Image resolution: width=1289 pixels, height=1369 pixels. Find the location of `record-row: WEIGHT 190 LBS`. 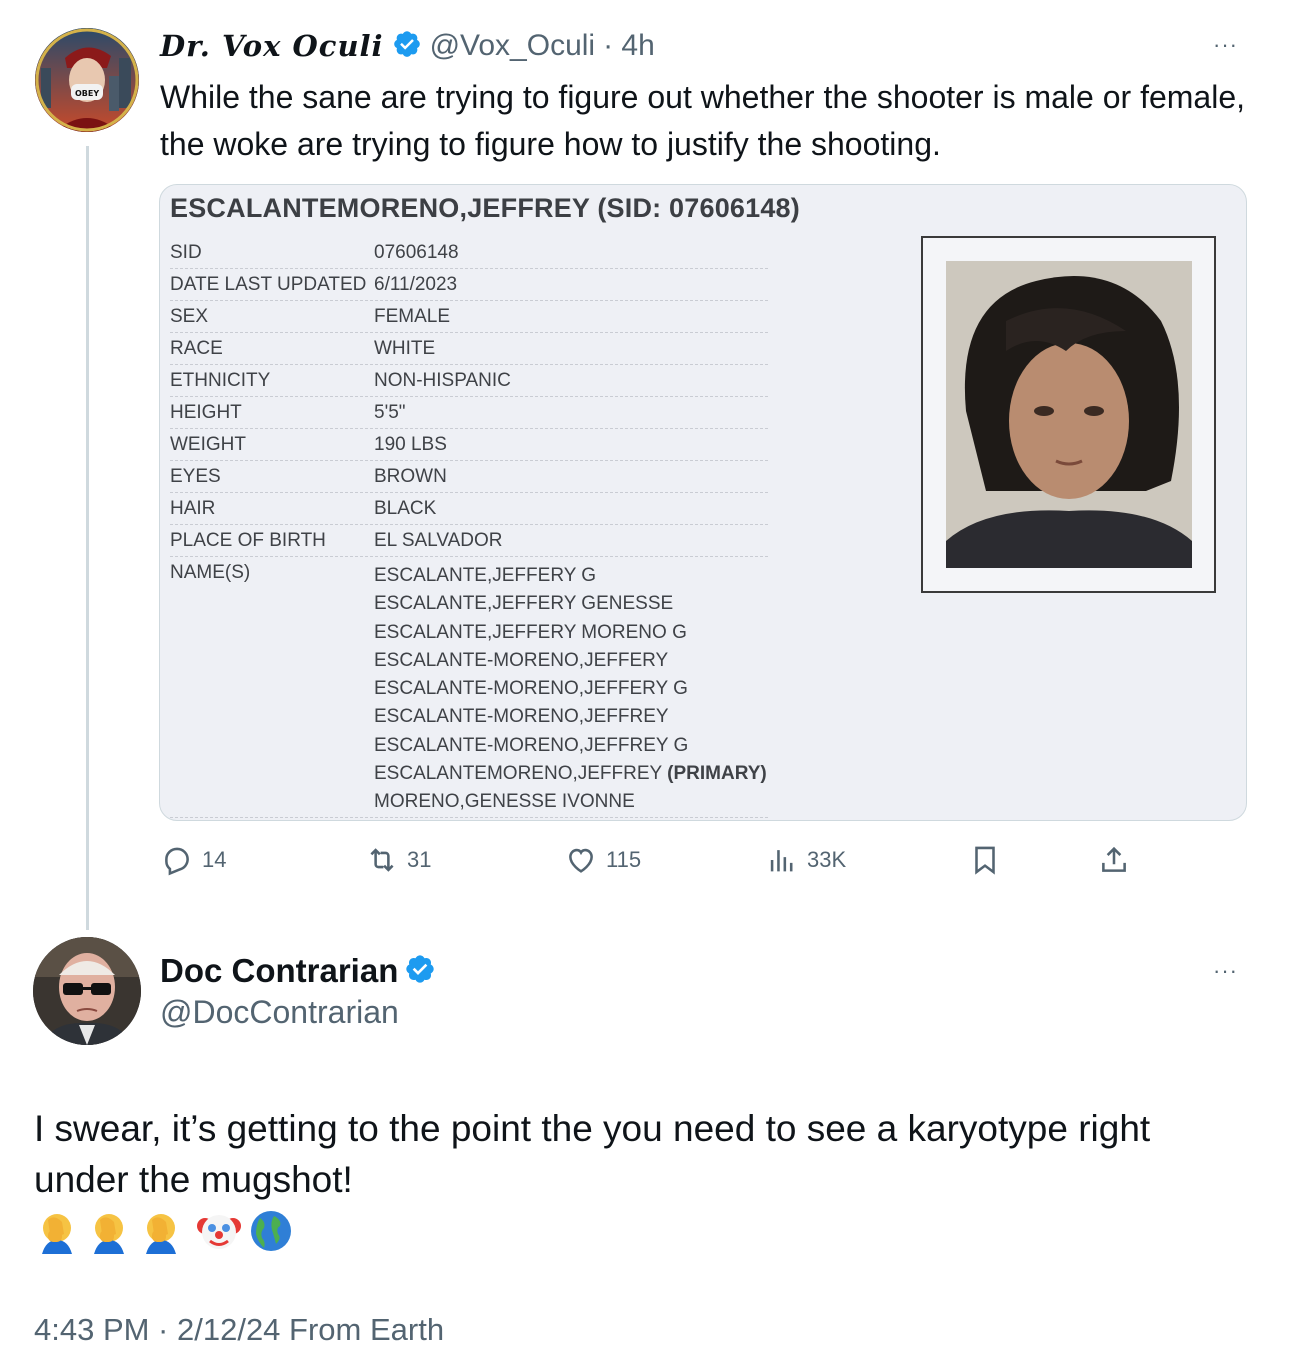

record-row: WEIGHT 190 LBS is located at coordinates (469, 445).